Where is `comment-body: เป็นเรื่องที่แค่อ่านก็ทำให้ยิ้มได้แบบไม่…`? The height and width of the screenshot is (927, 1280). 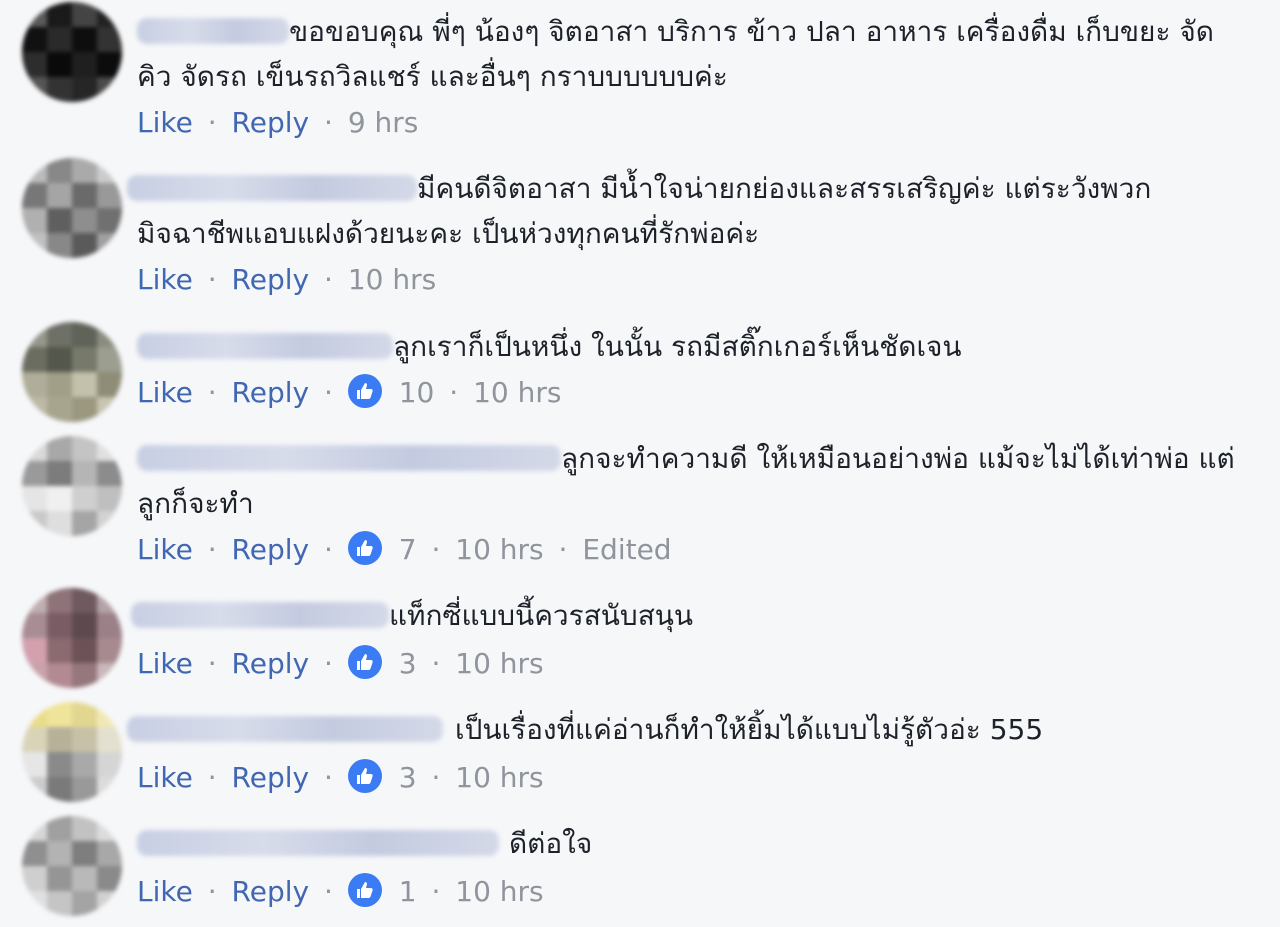
comment-body: เป็นเรื่องที่แค่อ่านก็ทำให้ยิ้มได้แบบไม่… is located at coordinates (749, 729).